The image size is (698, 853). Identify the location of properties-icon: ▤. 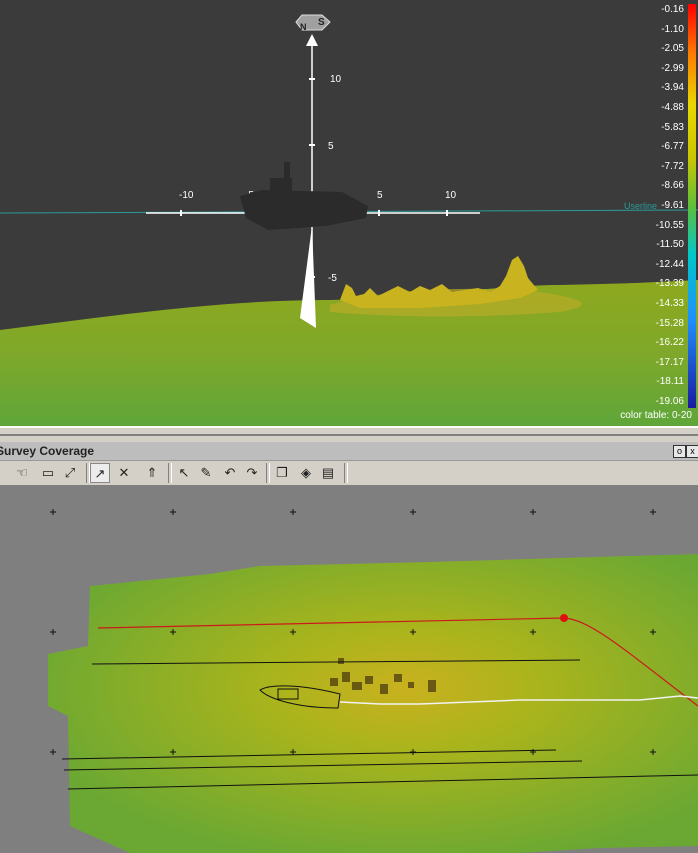
(328, 473).